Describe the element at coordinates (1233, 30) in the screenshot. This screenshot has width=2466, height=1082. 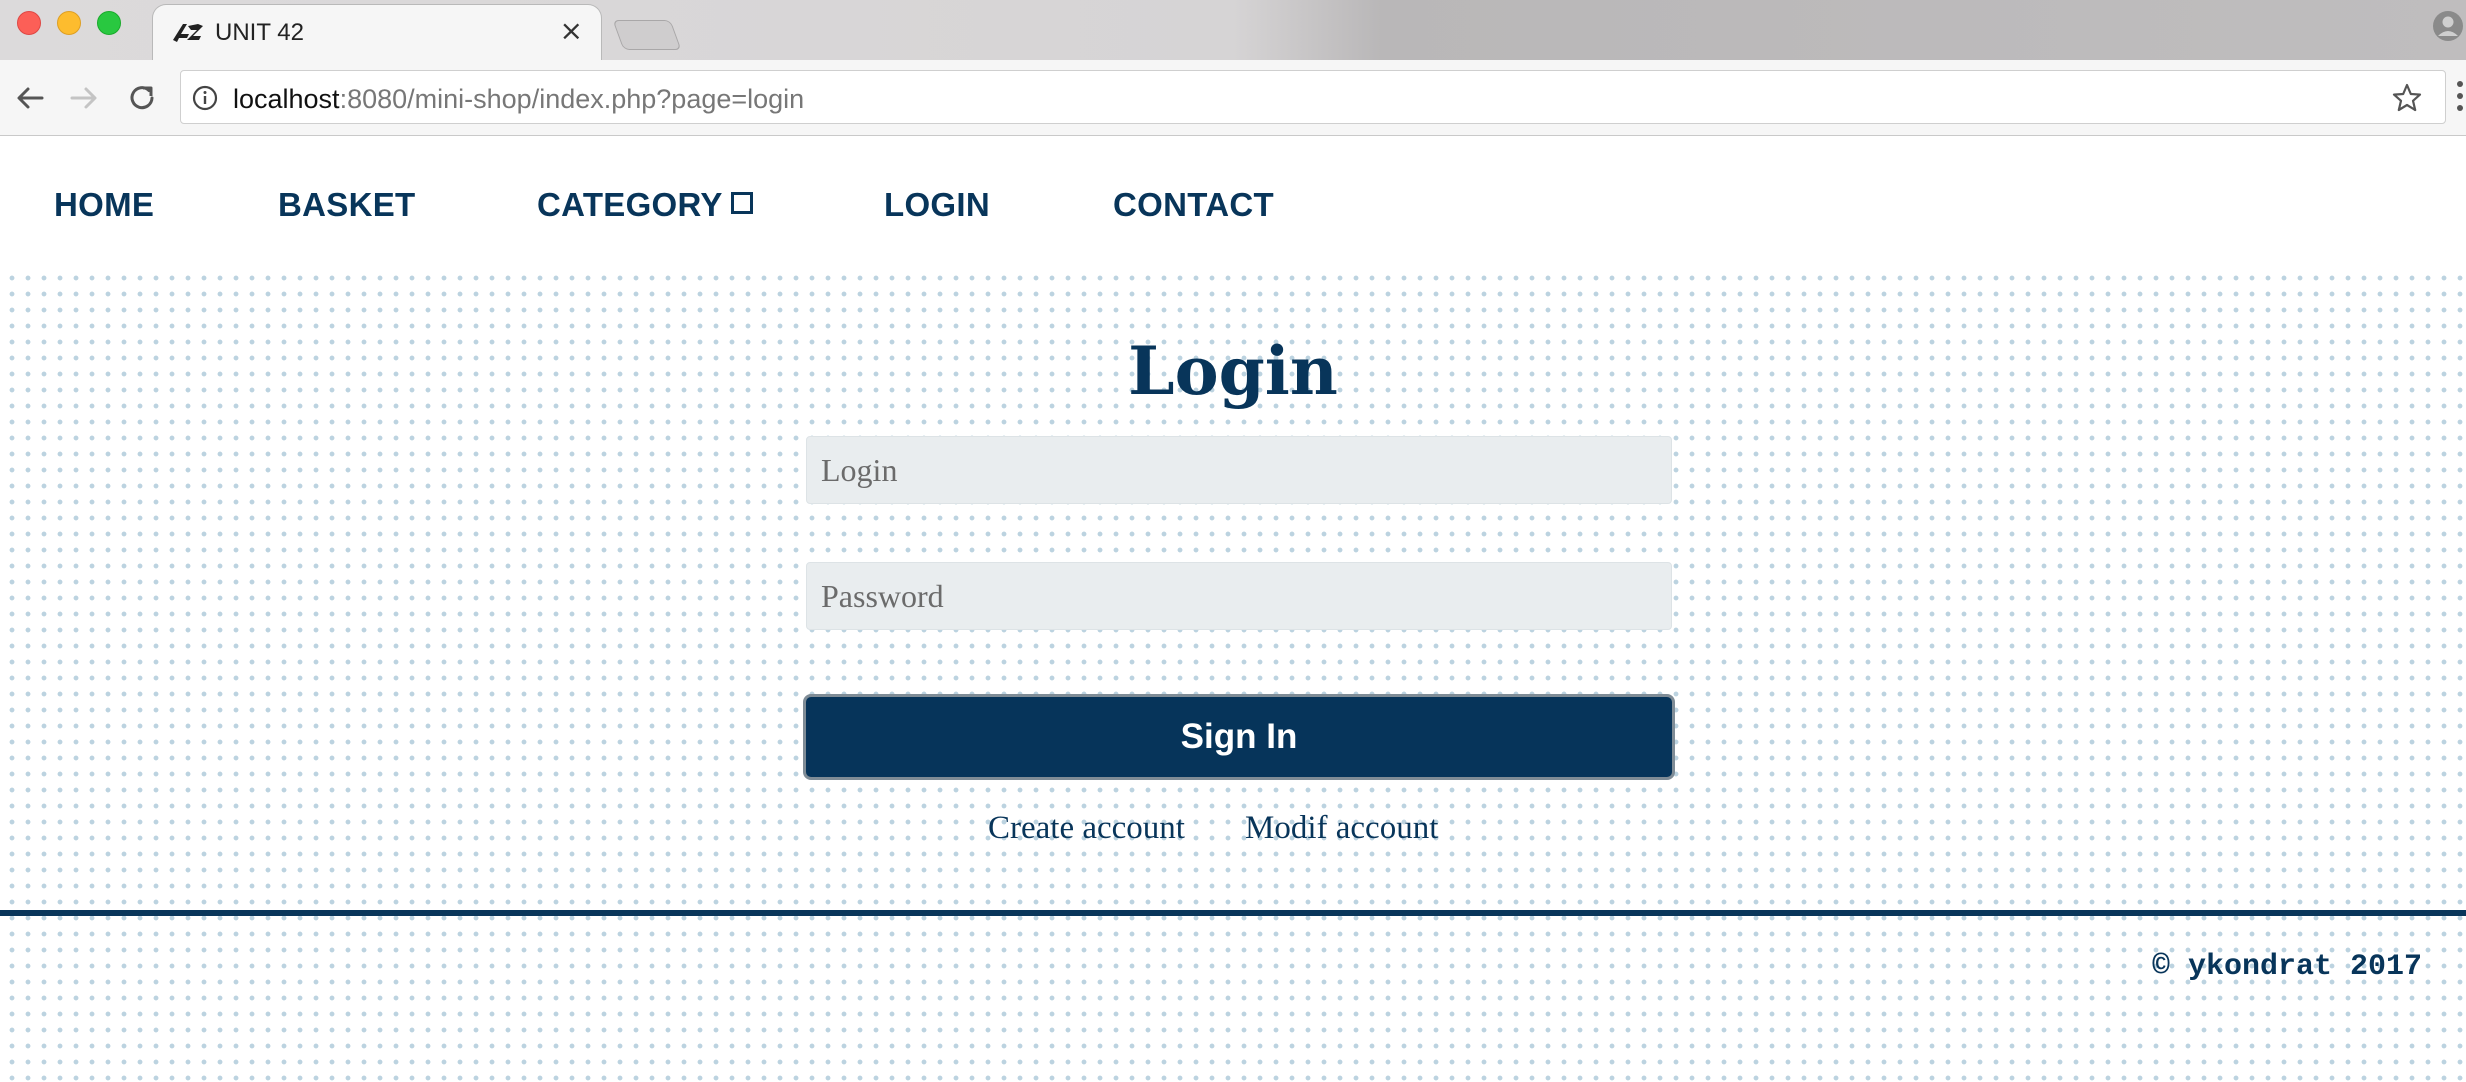
I see `browser-tab-strip: UNIT 42 ×` at that location.